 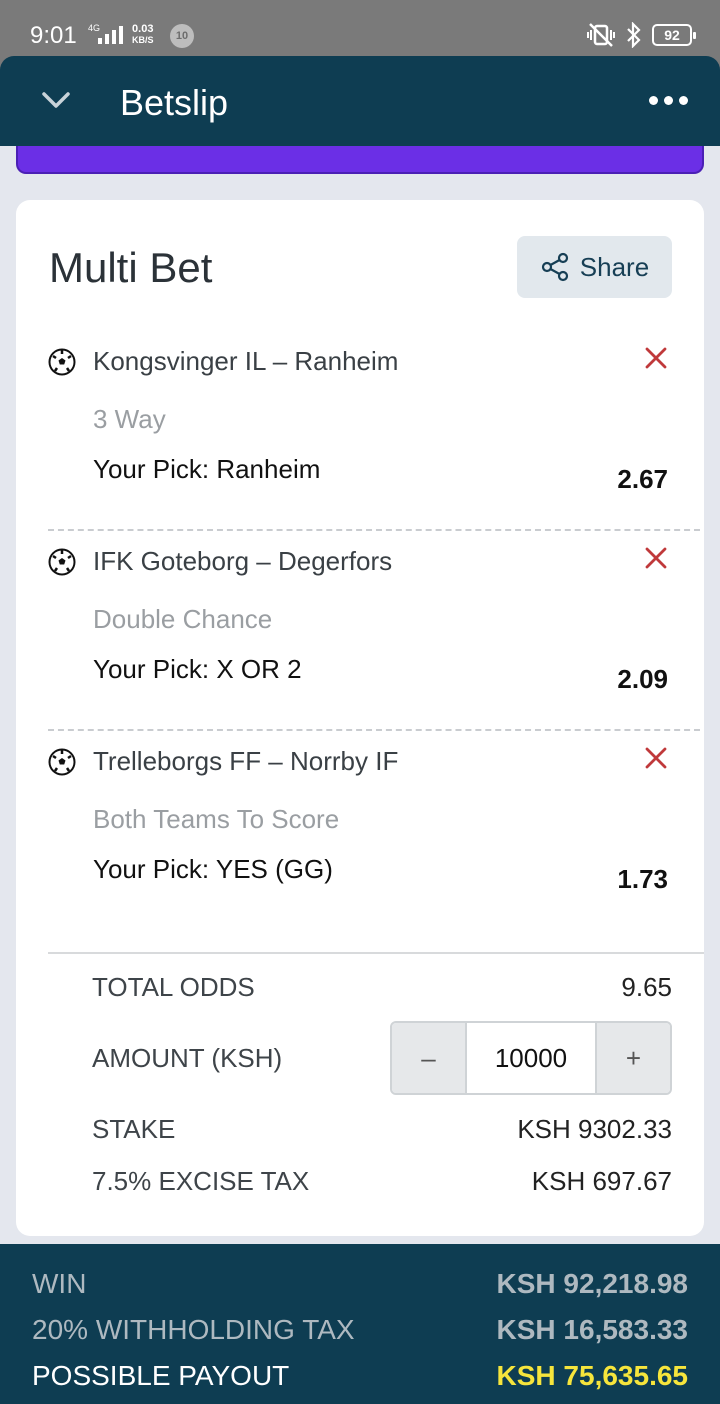 I want to click on selection-odds: 1.73, so click(x=642, y=879).